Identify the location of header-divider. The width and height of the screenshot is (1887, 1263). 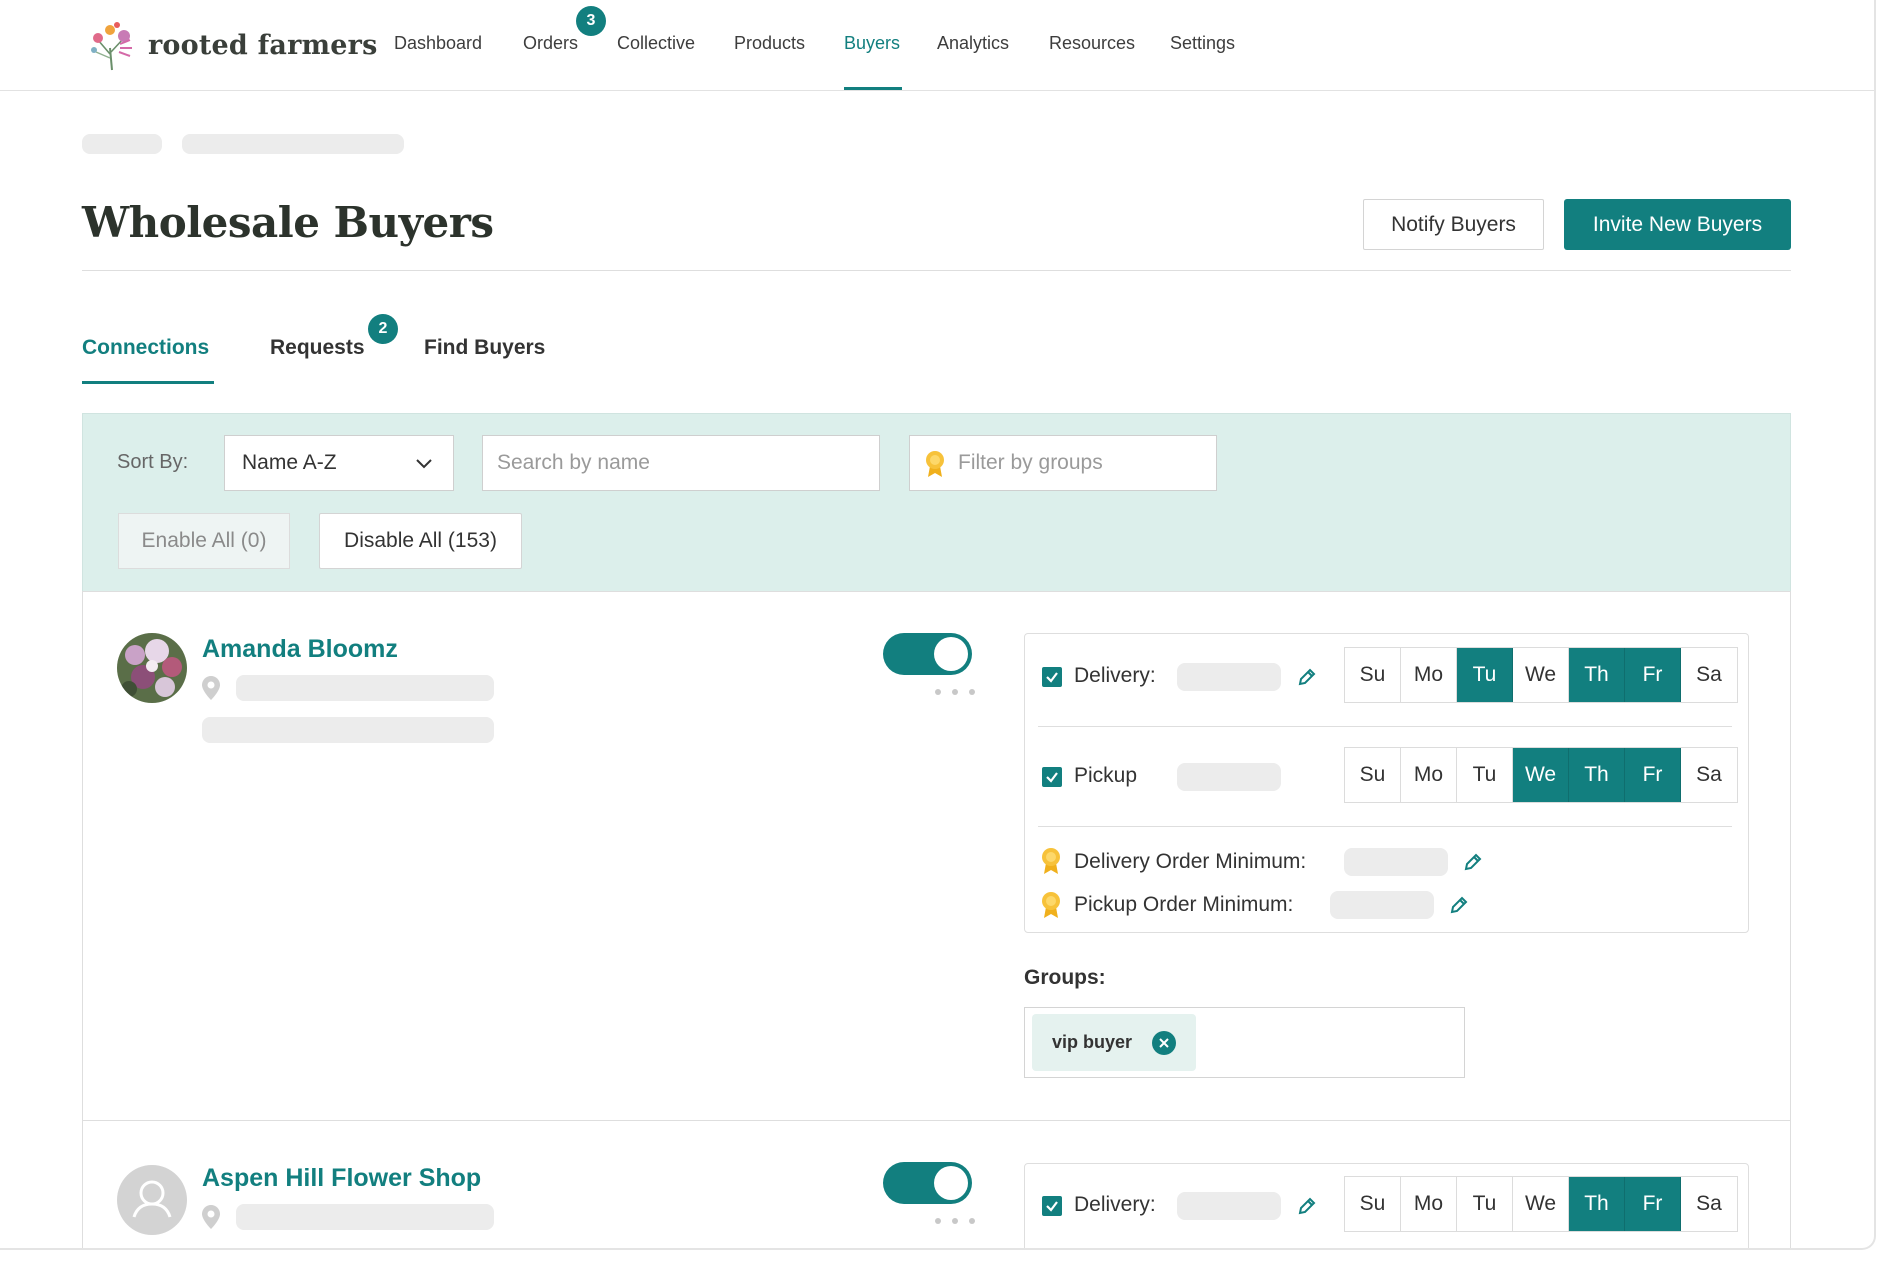
(936, 270).